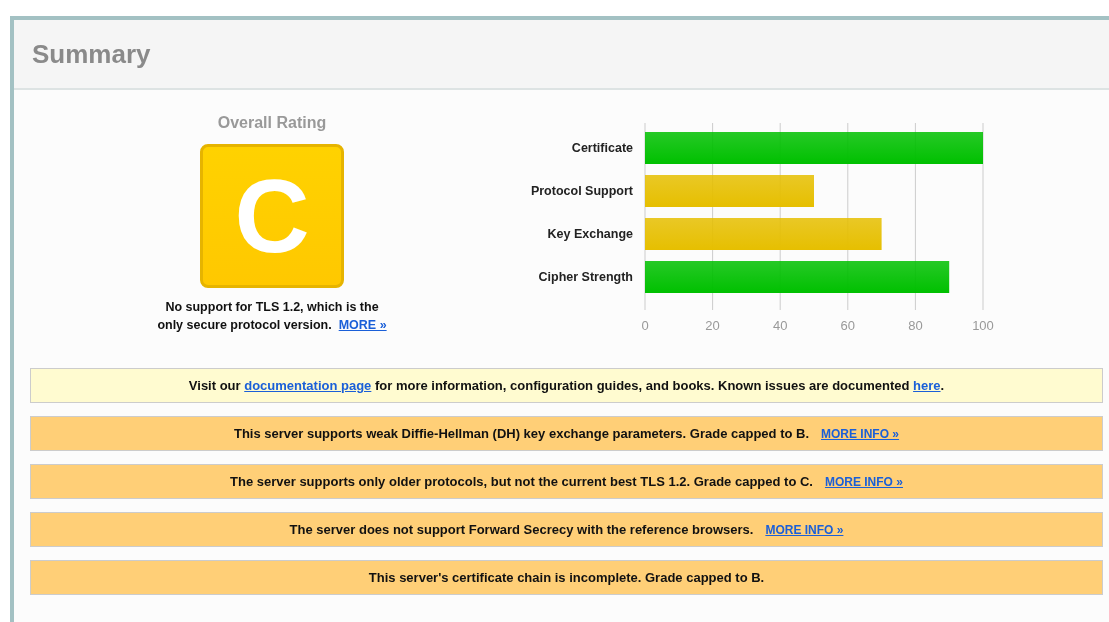 The height and width of the screenshot is (622, 1109). Describe the element at coordinates (521, 433) in the screenshot. I see `notice-text: This server supports weak Diffie-Hellman (DH) key exchange parameters. Grade capped to B.` at that location.